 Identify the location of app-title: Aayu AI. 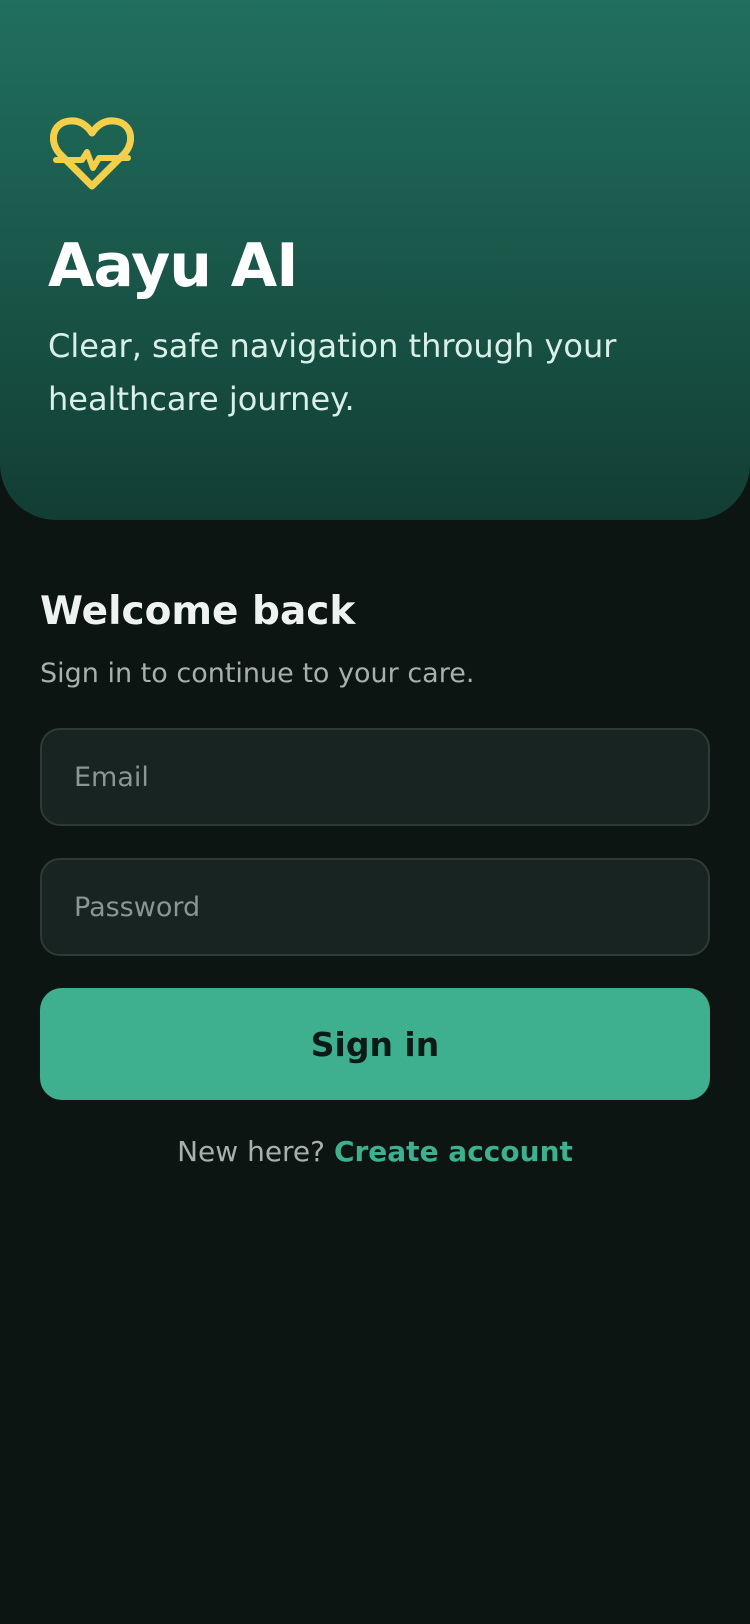
(173, 266).